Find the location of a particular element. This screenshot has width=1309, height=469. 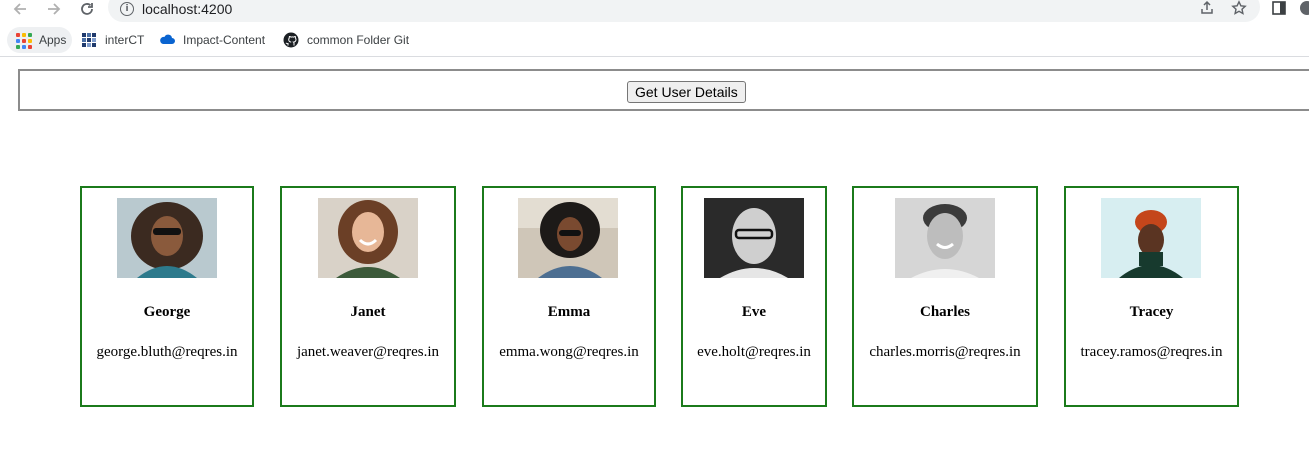

user-email: janet.weaver@reqres.in is located at coordinates (368, 352).